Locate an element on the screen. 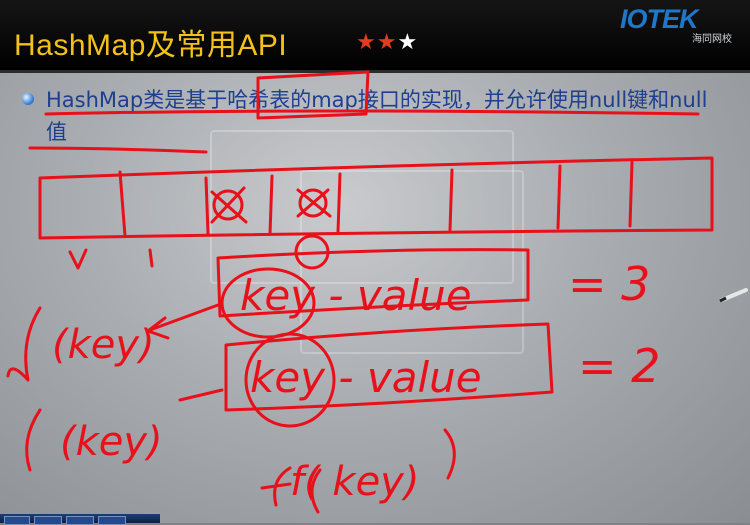 This screenshot has height=525, width=750. pen-cursor-icon is located at coordinates (733, 295).